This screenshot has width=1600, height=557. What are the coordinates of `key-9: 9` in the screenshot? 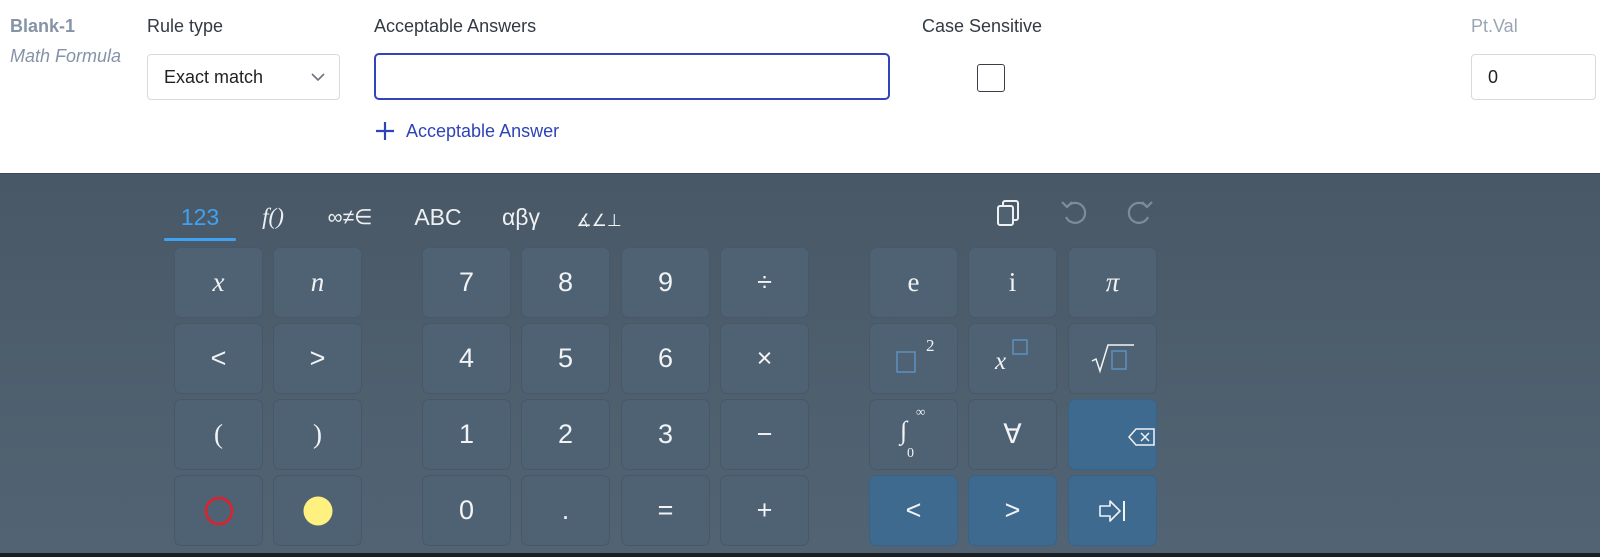 It's located at (665, 282).